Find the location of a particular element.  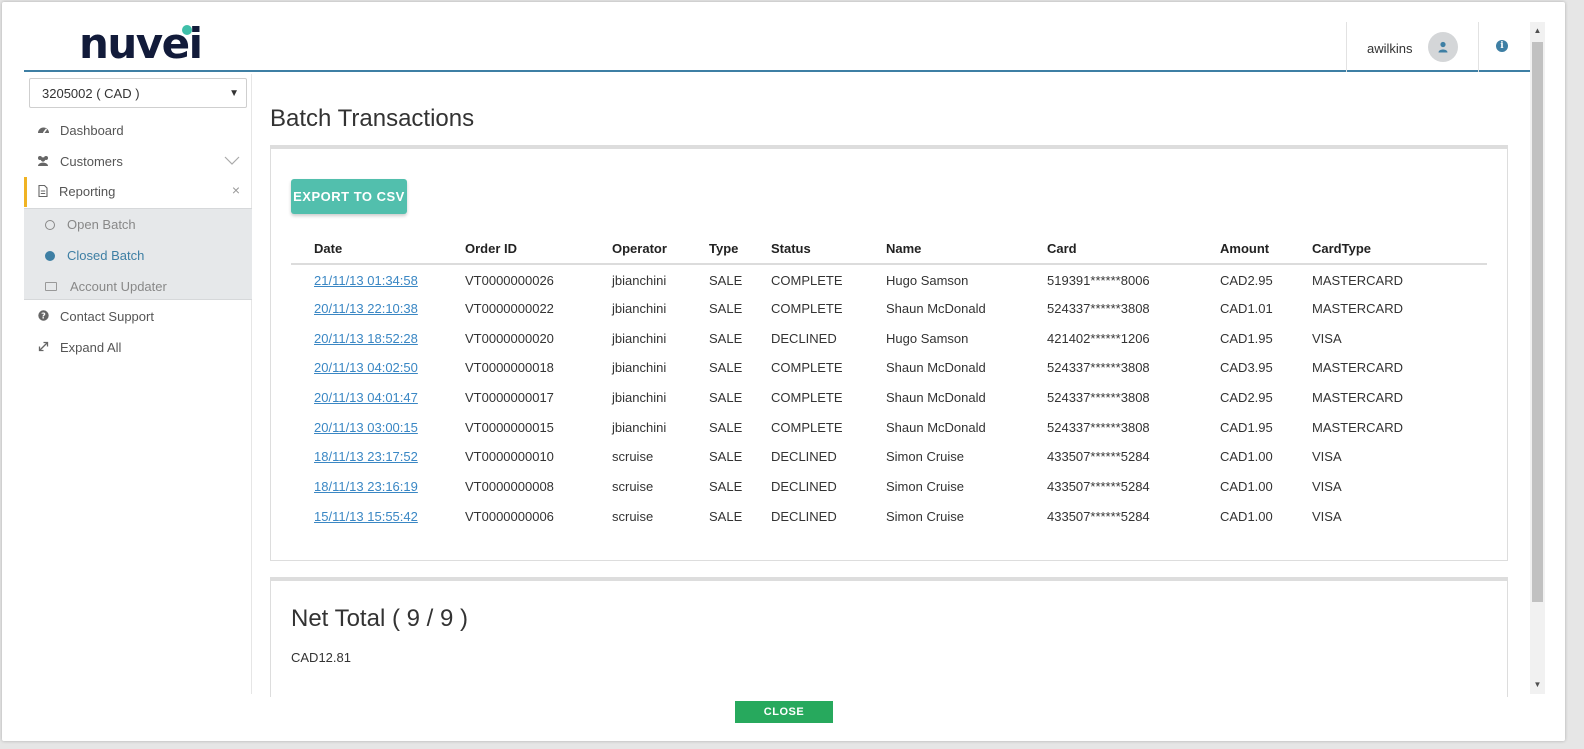

column-header-date: Date is located at coordinates (378, 249).